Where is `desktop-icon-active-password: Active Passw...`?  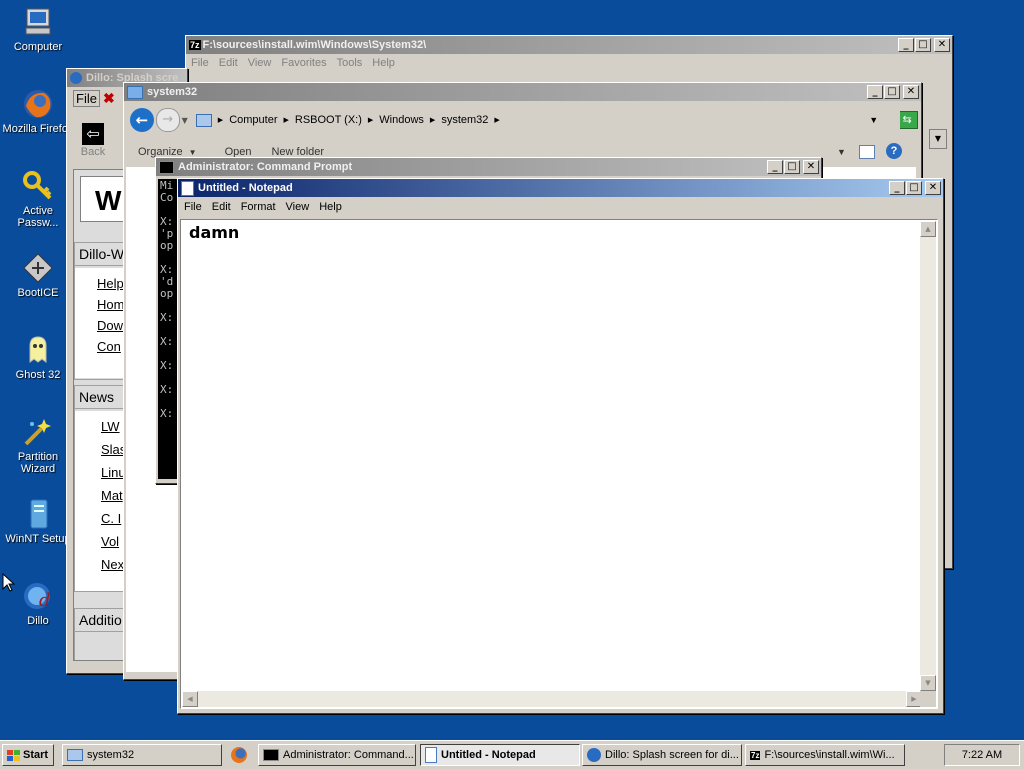 desktop-icon-active-password: Active Passw... is located at coordinates (38, 199).